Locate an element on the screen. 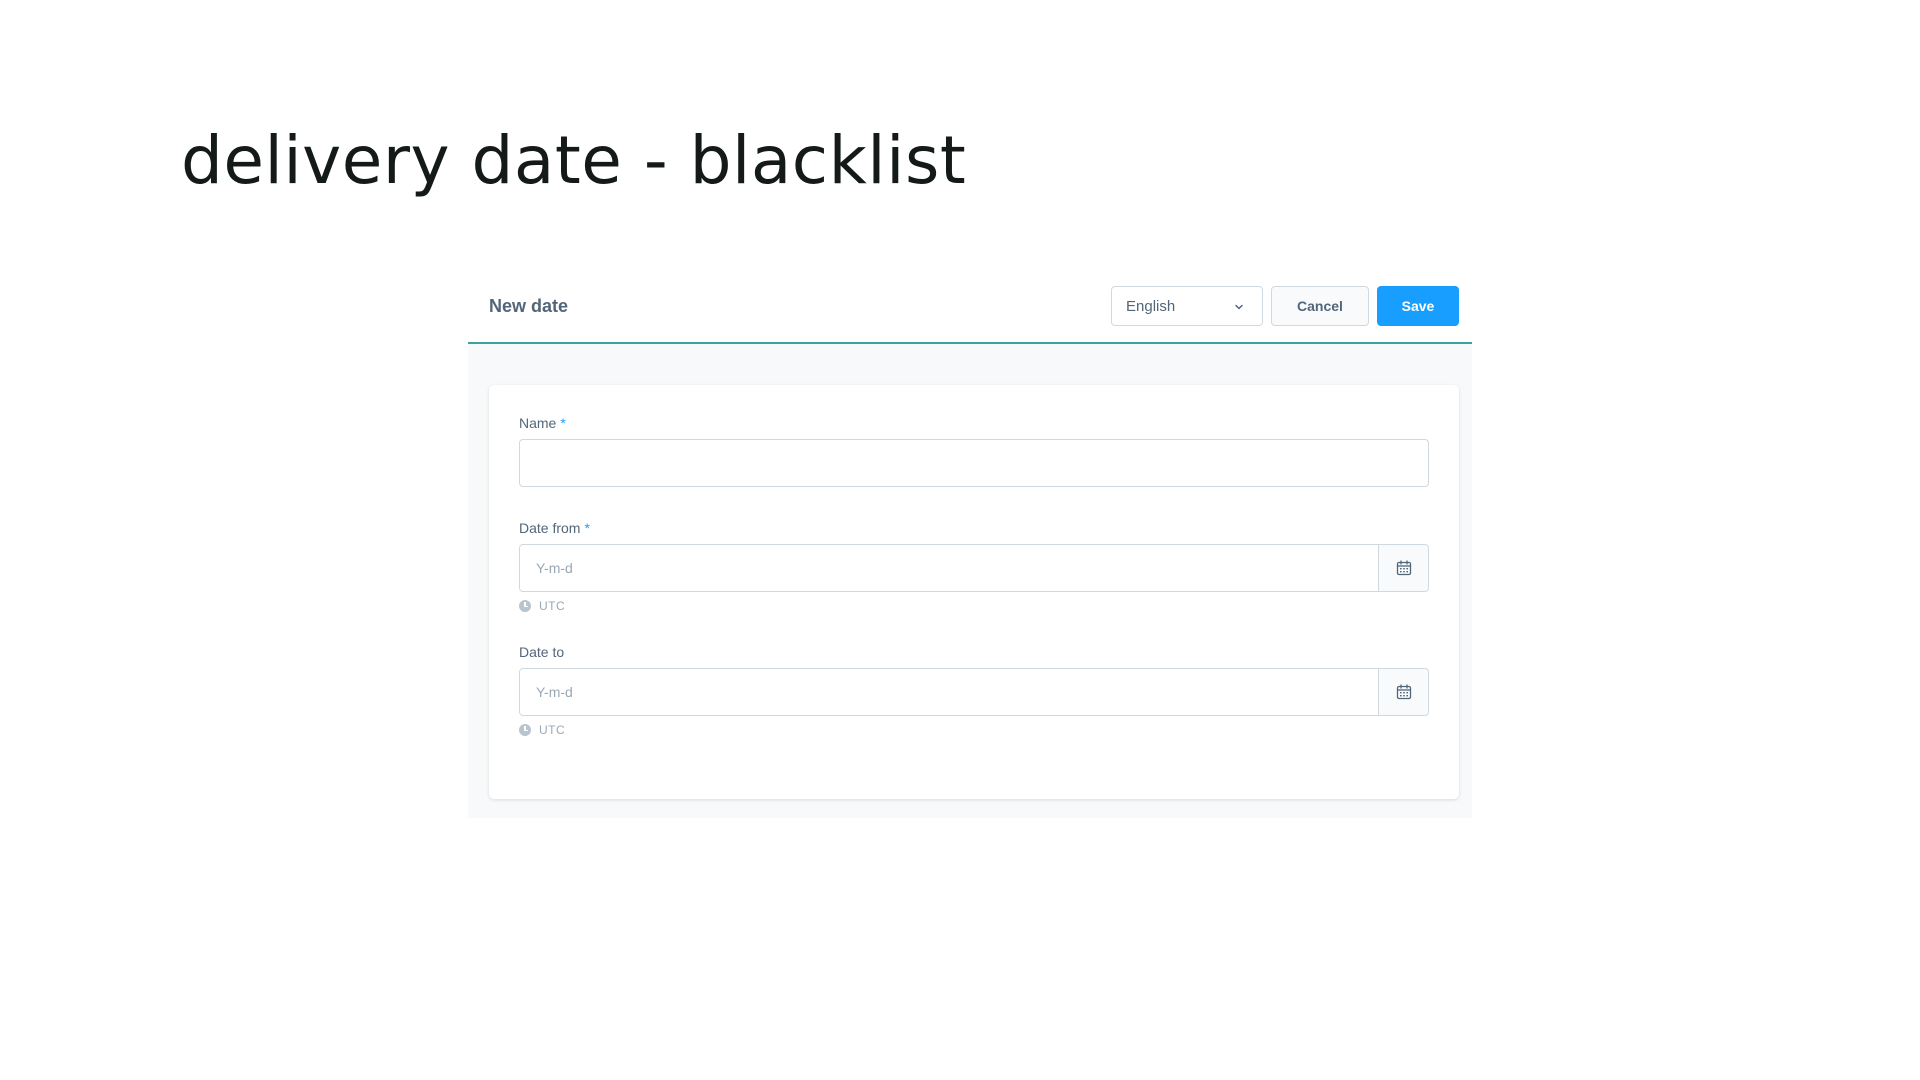 The height and width of the screenshot is (1080, 1920). name-label-text: Name is located at coordinates (538, 423).